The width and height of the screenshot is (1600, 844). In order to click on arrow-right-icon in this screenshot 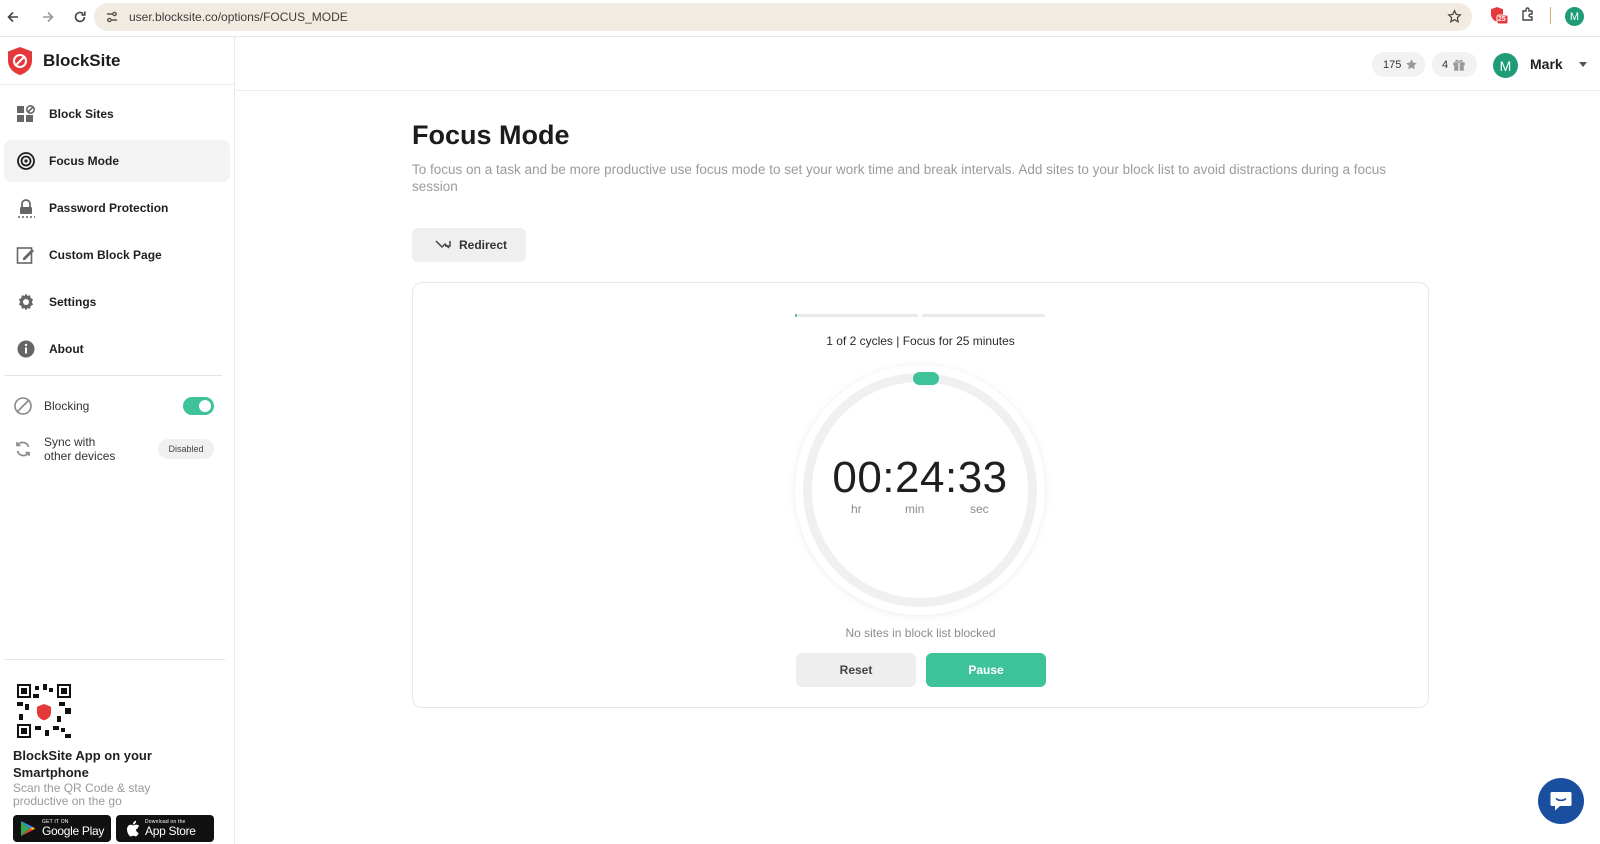, I will do `click(48, 17)`.